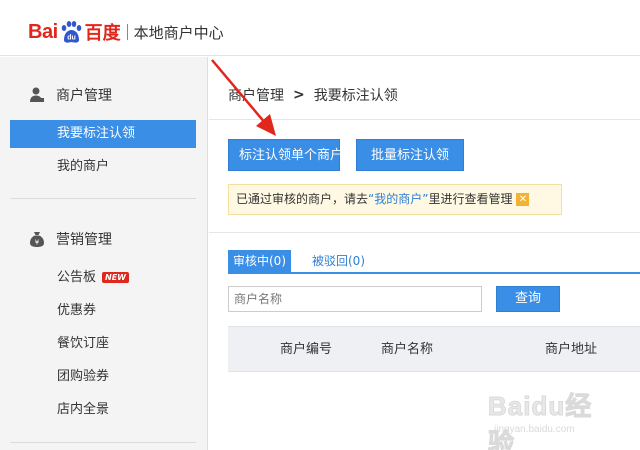  I want to click on money-bag-icon: ¥, so click(37, 239).